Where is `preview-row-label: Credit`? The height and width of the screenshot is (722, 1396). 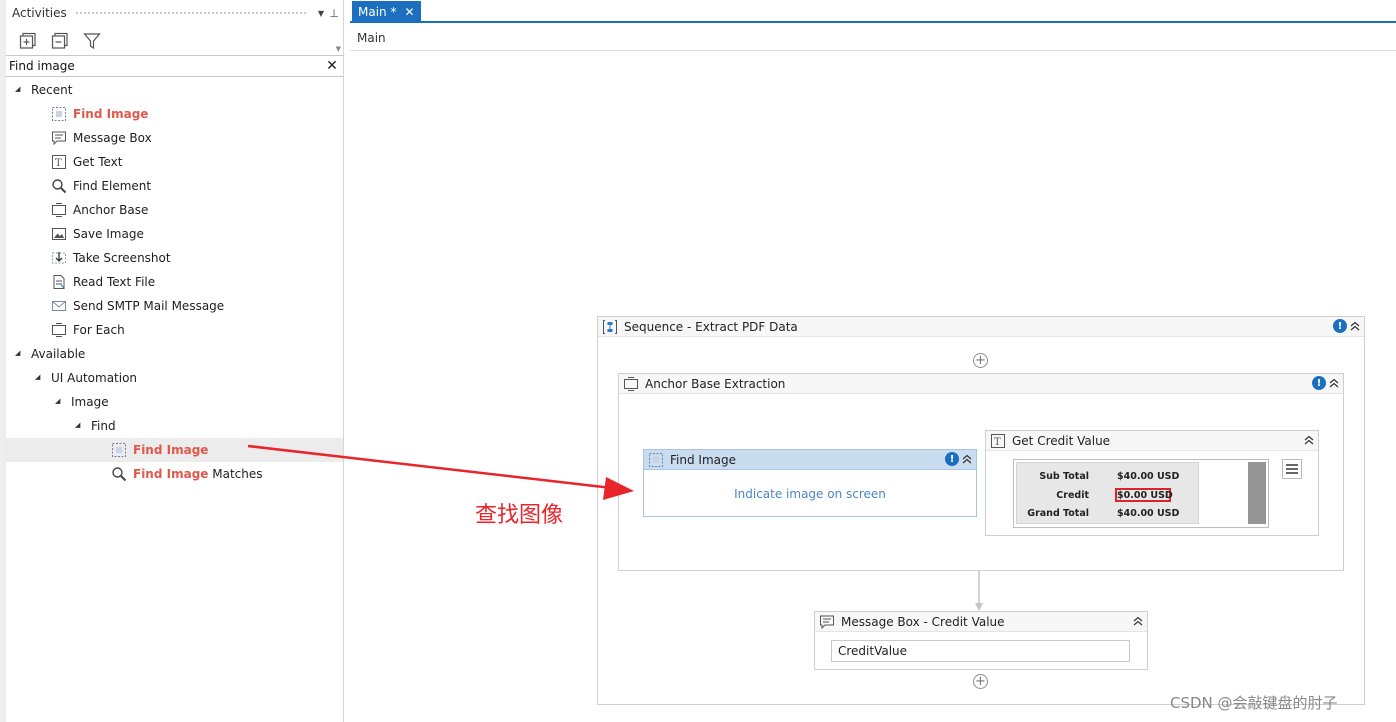
preview-row-label: Credit is located at coordinates (1072, 495).